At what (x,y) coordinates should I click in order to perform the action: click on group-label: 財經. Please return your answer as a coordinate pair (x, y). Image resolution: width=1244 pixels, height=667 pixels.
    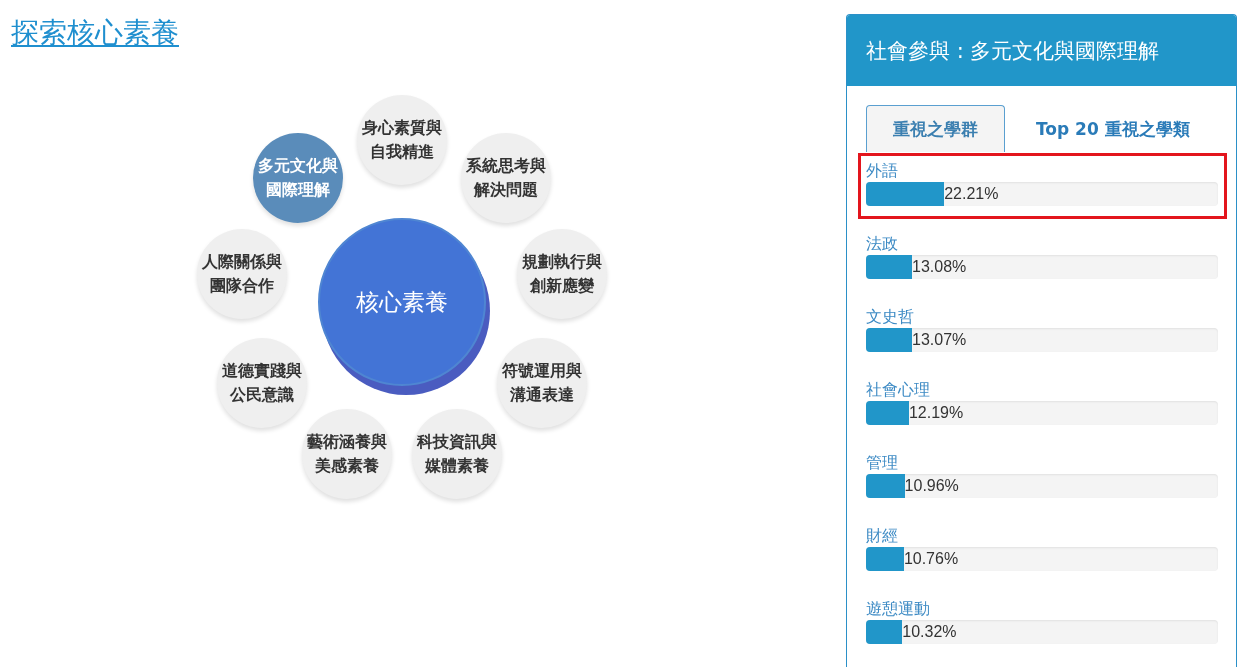
    Looking at the image, I should click on (882, 536).